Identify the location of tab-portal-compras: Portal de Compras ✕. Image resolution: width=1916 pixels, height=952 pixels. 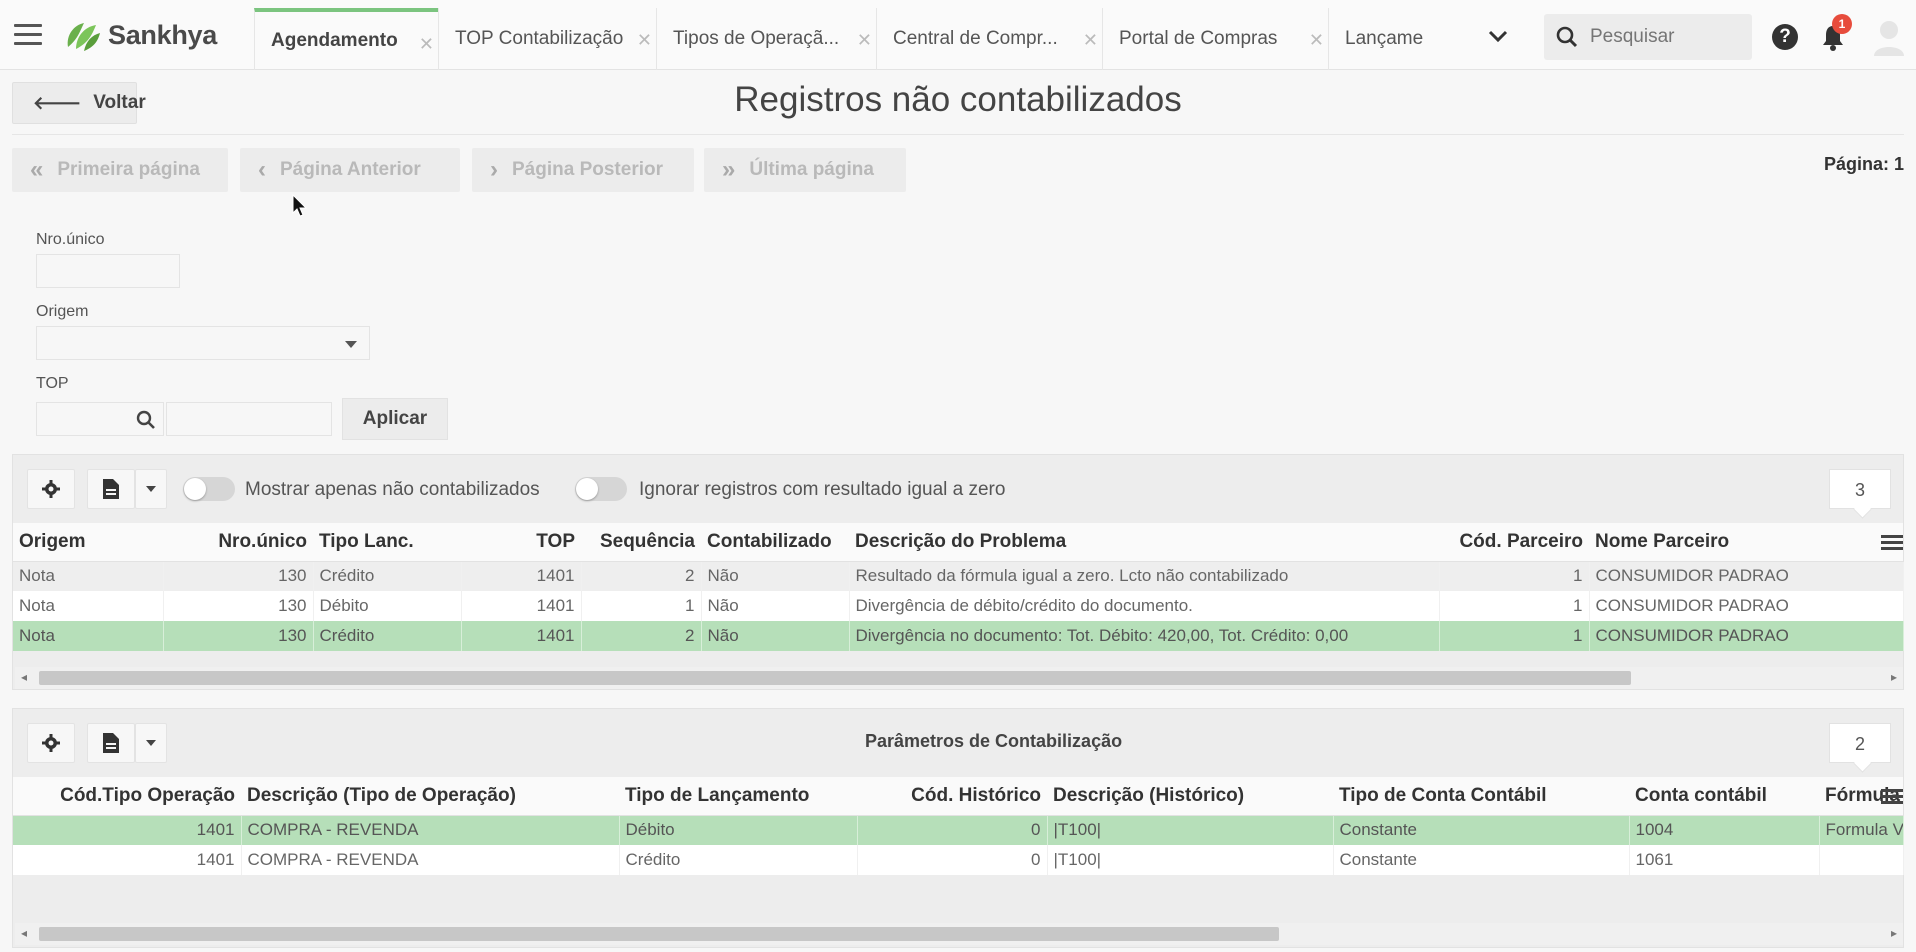
(1215, 39).